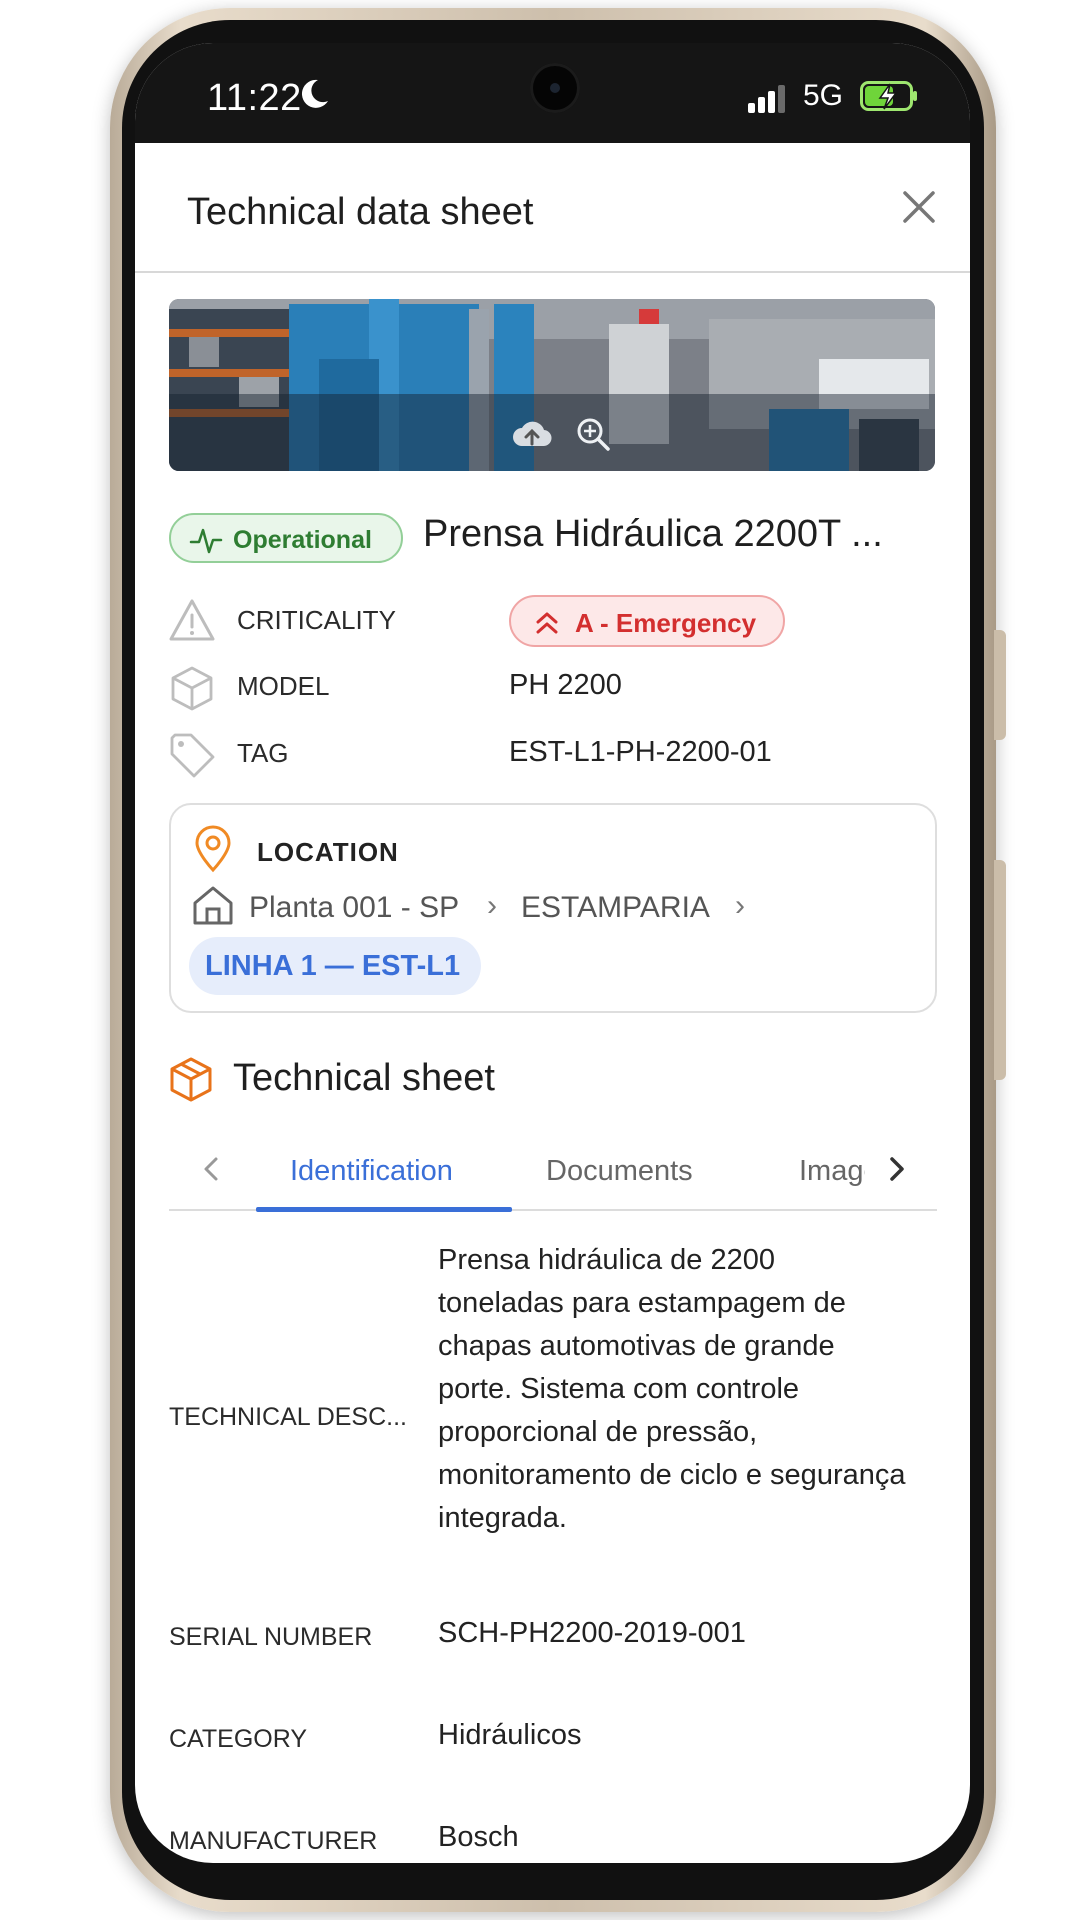 The height and width of the screenshot is (1920, 1080). Describe the element at coordinates (263, 753) in the screenshot. I see `tag-label: TAG` at that location.